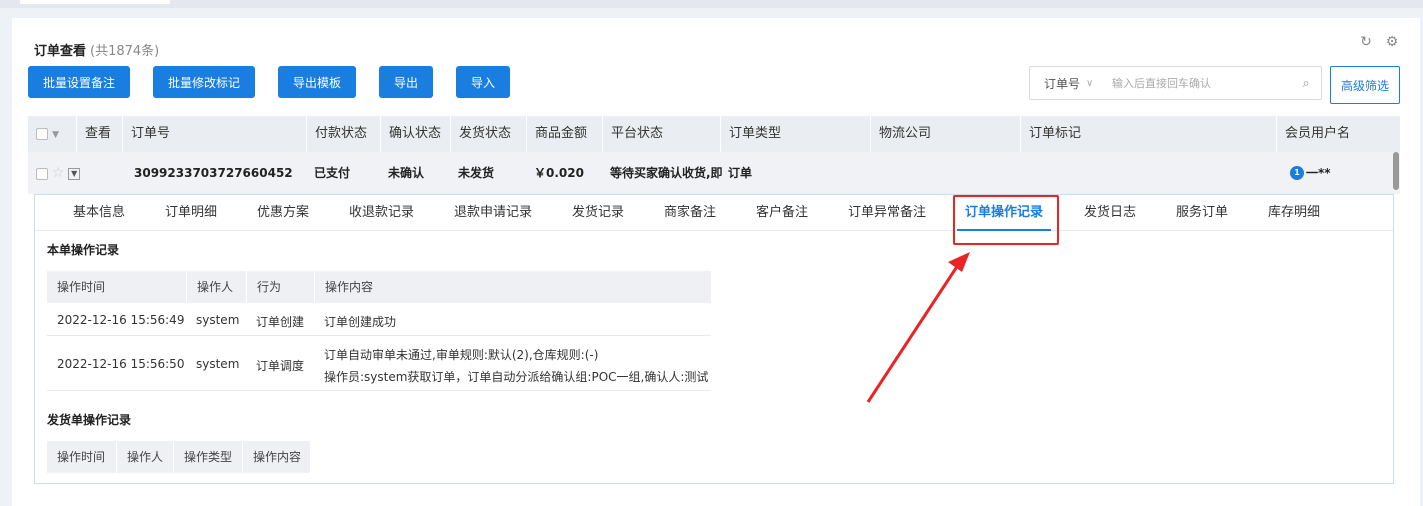 The image size is (1423, 506). Describe the element at coordinates (317, 82) in the screenshot. I see `export-template-button: 导出模板` at that location.